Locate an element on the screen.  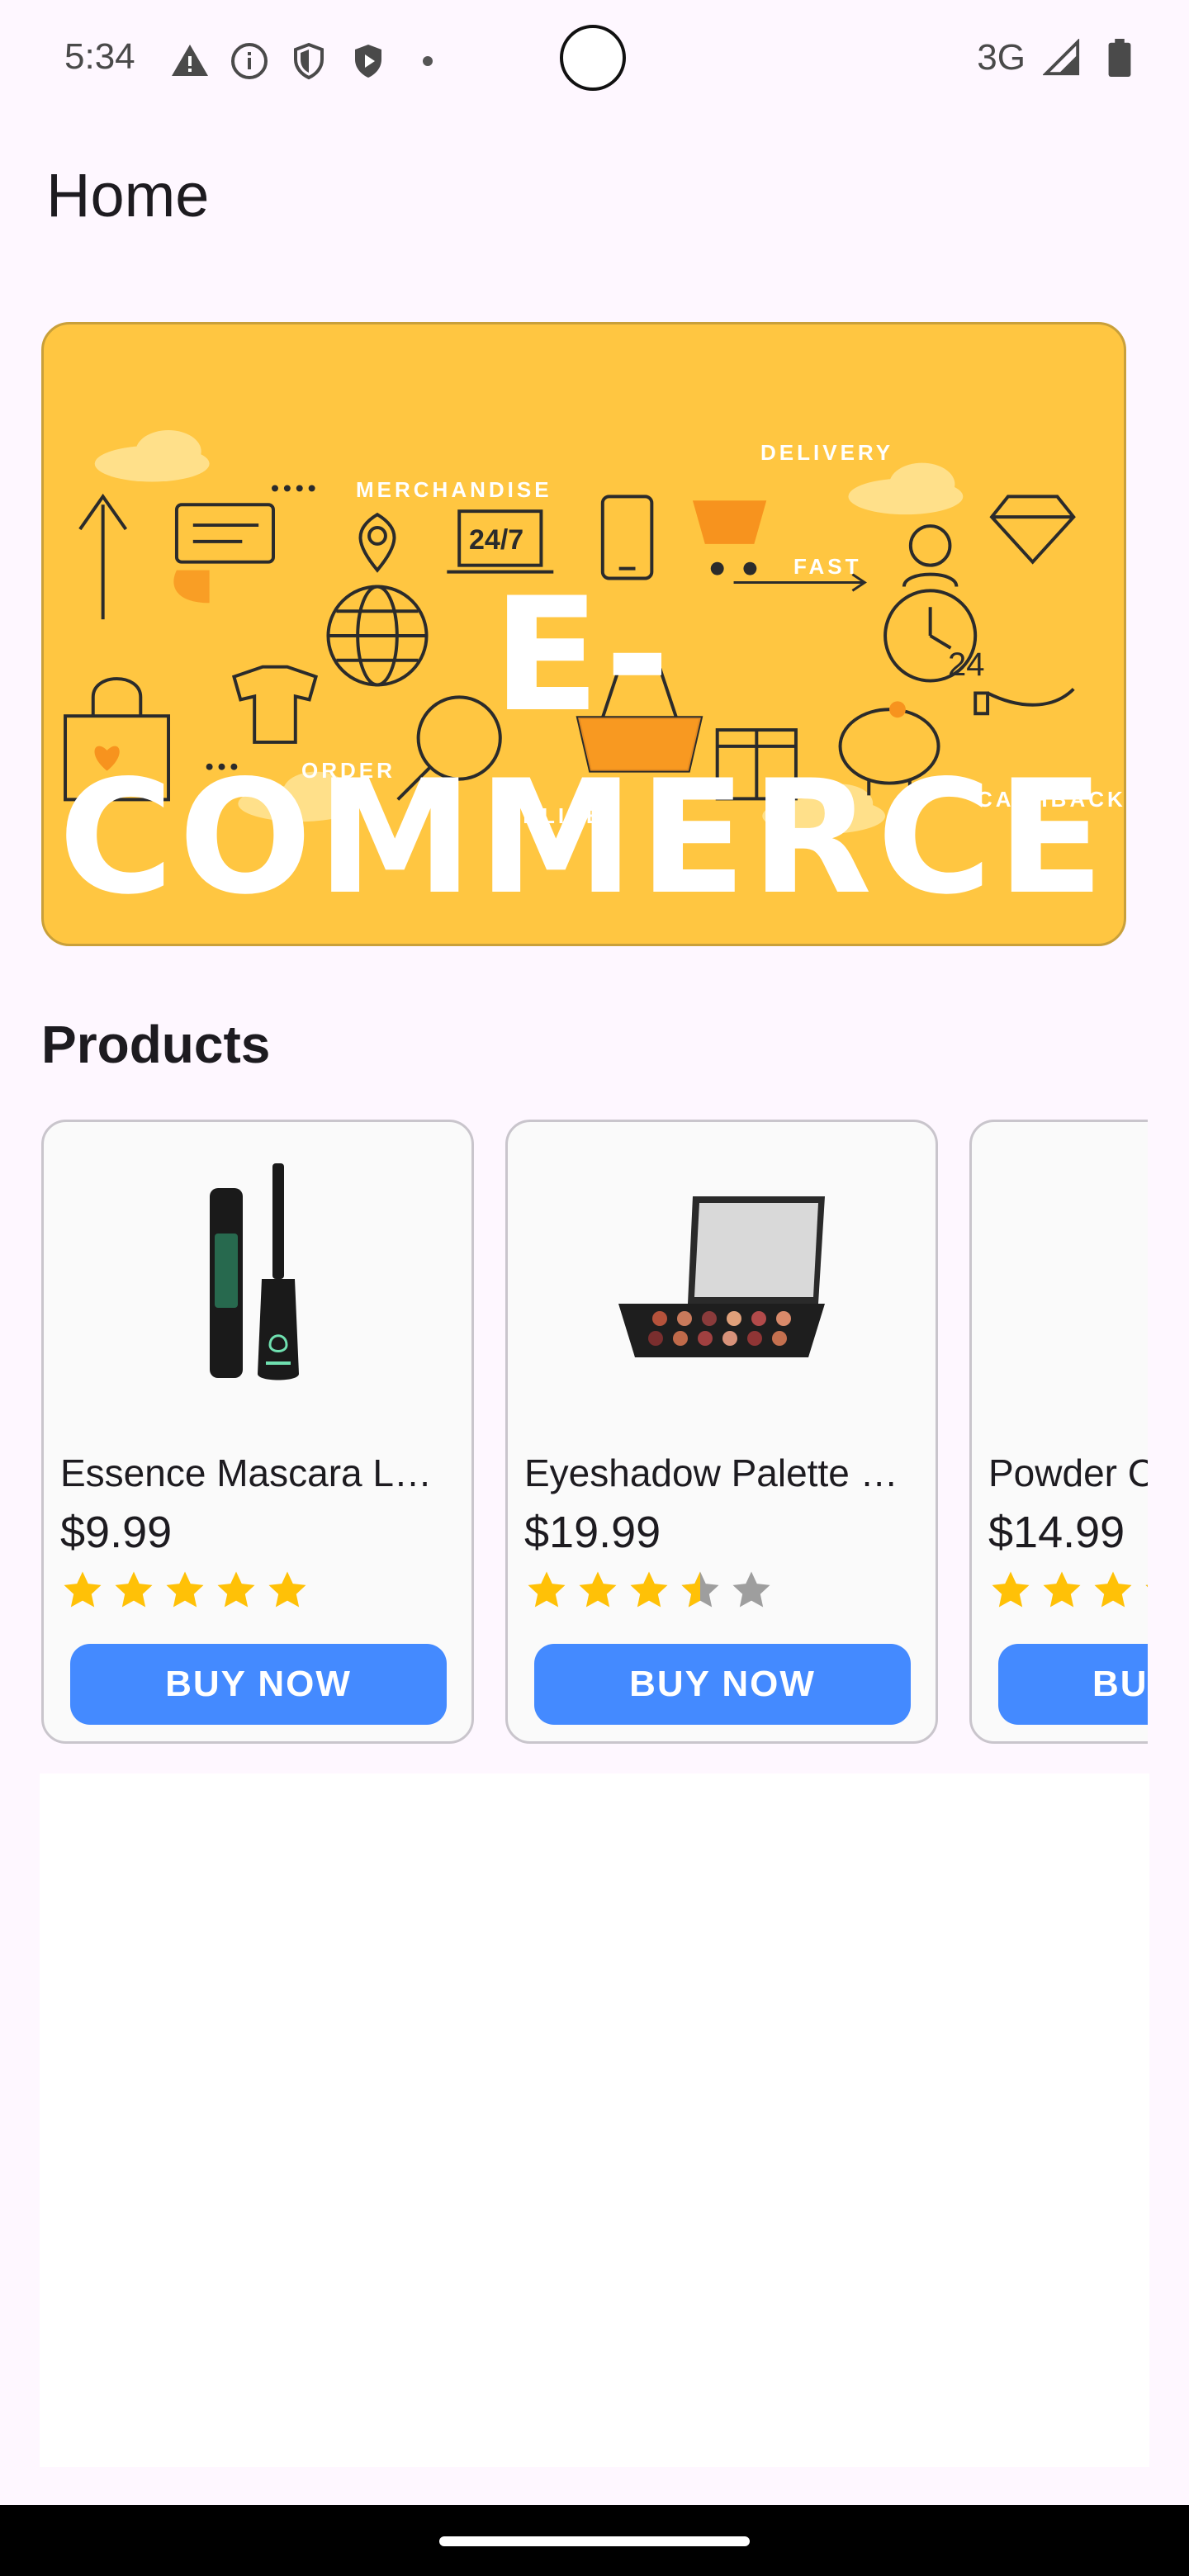
product-card: Essence Mascara L… $9.99 BUY NOW is located at coordinates (257, 1432).